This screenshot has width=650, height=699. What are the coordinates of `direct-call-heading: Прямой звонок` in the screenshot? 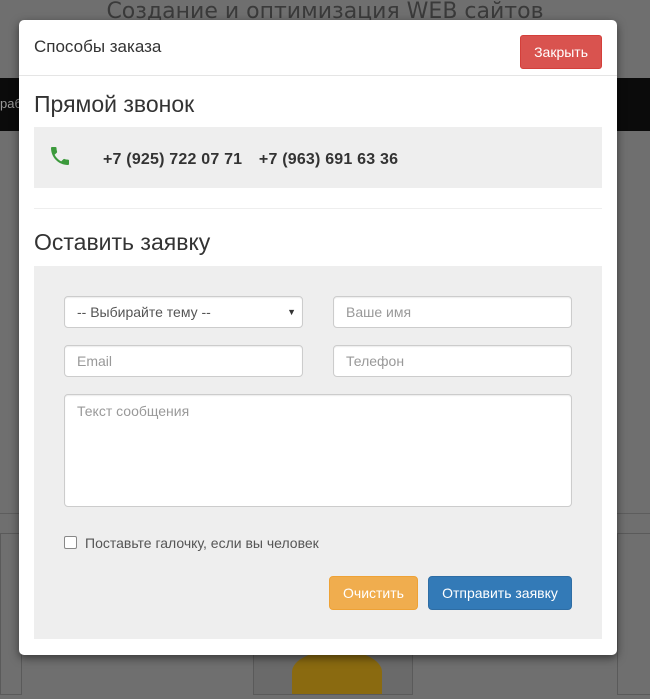 It's located at (114, 104).